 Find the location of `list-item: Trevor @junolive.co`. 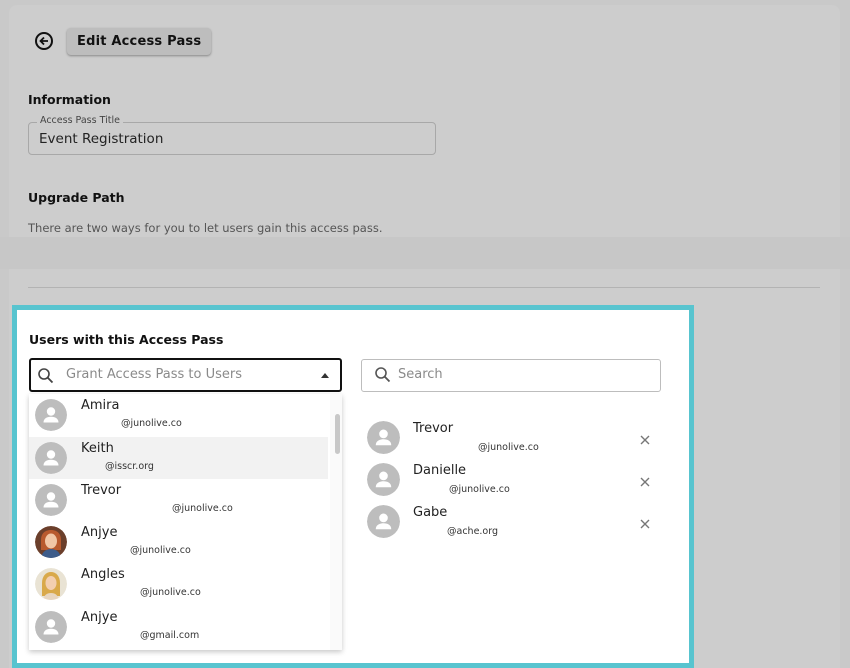

list-item: Trevor @junolive.co is located at coordinates (178, 500).